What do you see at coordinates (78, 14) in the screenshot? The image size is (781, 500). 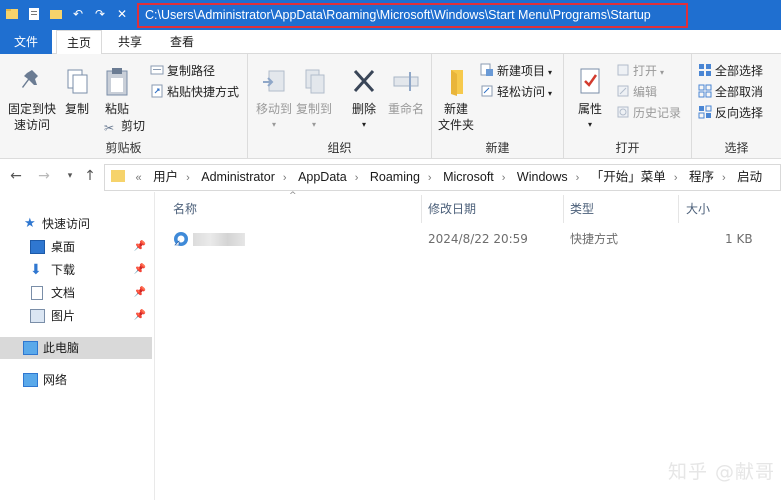 I see `undo-icon: ↶` at bounding box center [78, 14].